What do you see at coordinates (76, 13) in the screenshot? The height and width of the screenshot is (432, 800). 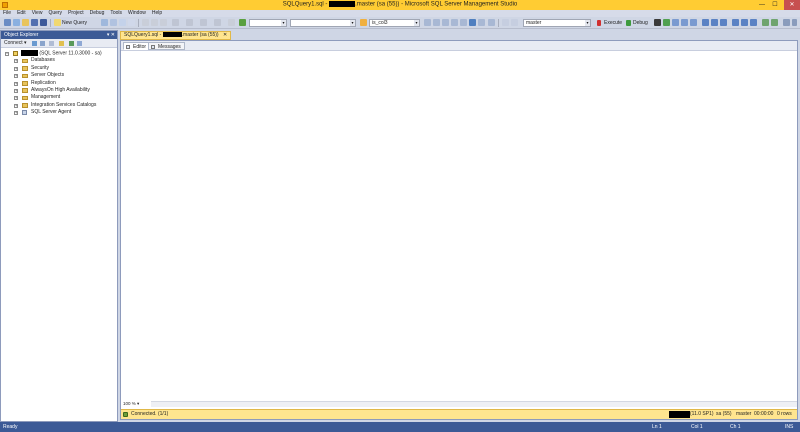 I see `menu-project: Project` at bounding box center [76, 13].